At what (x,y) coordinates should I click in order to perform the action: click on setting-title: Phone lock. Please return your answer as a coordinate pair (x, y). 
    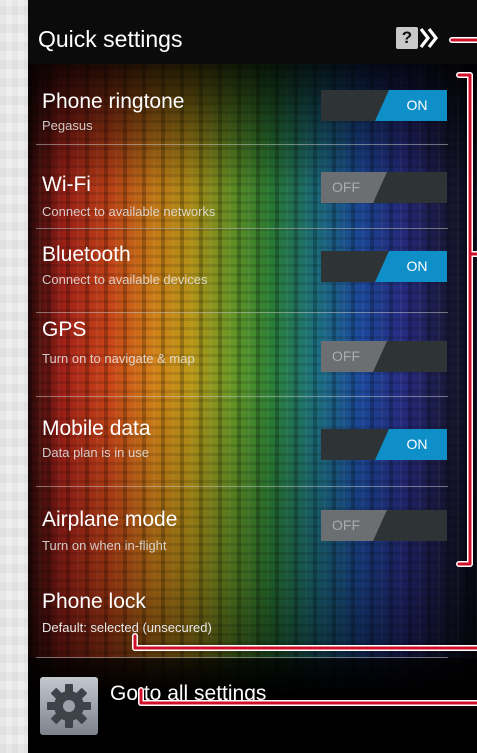
    Looking at the image, I should click on (94, 601).